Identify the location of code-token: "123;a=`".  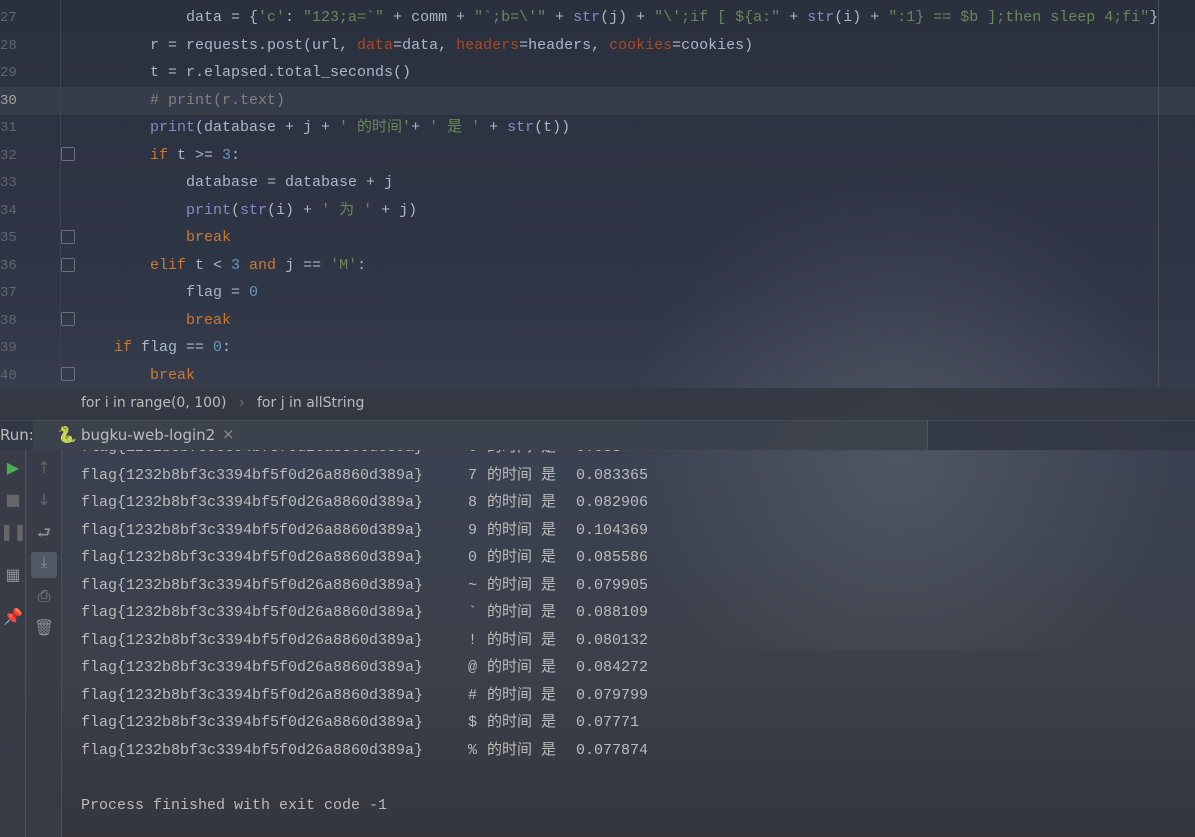
(344, 17).